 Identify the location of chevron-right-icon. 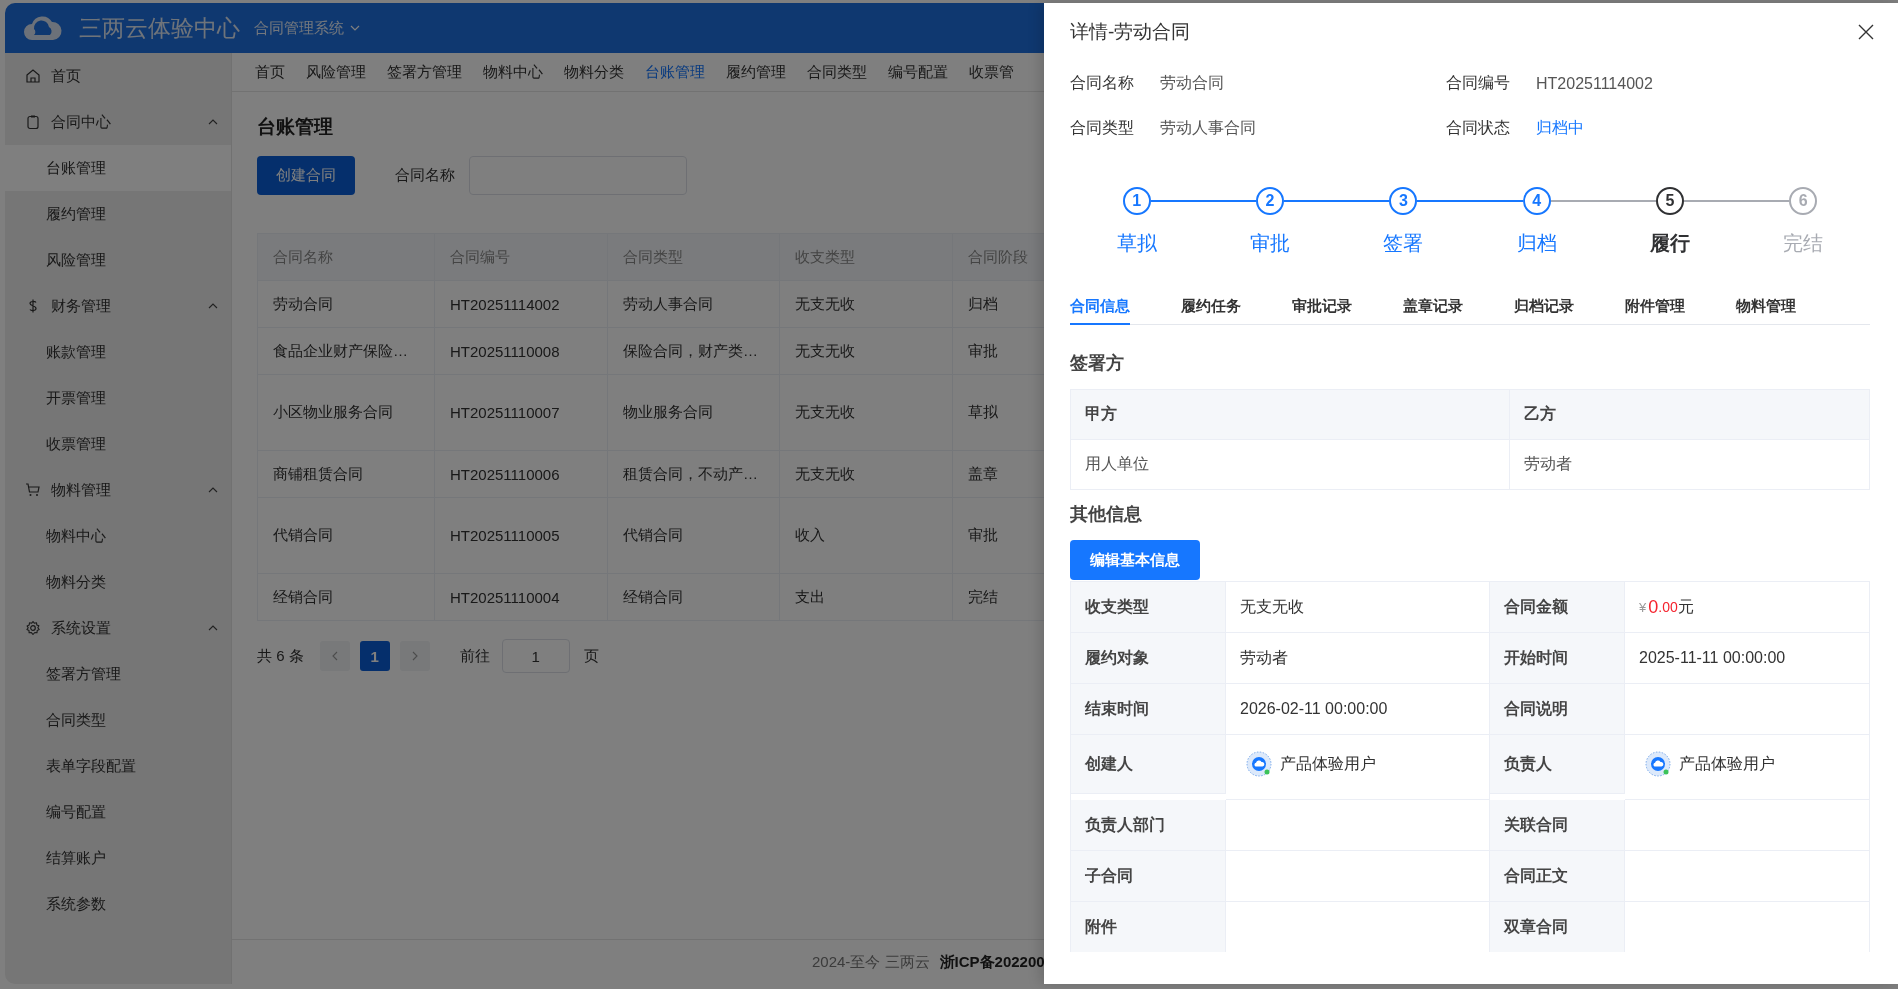
(414, 656).